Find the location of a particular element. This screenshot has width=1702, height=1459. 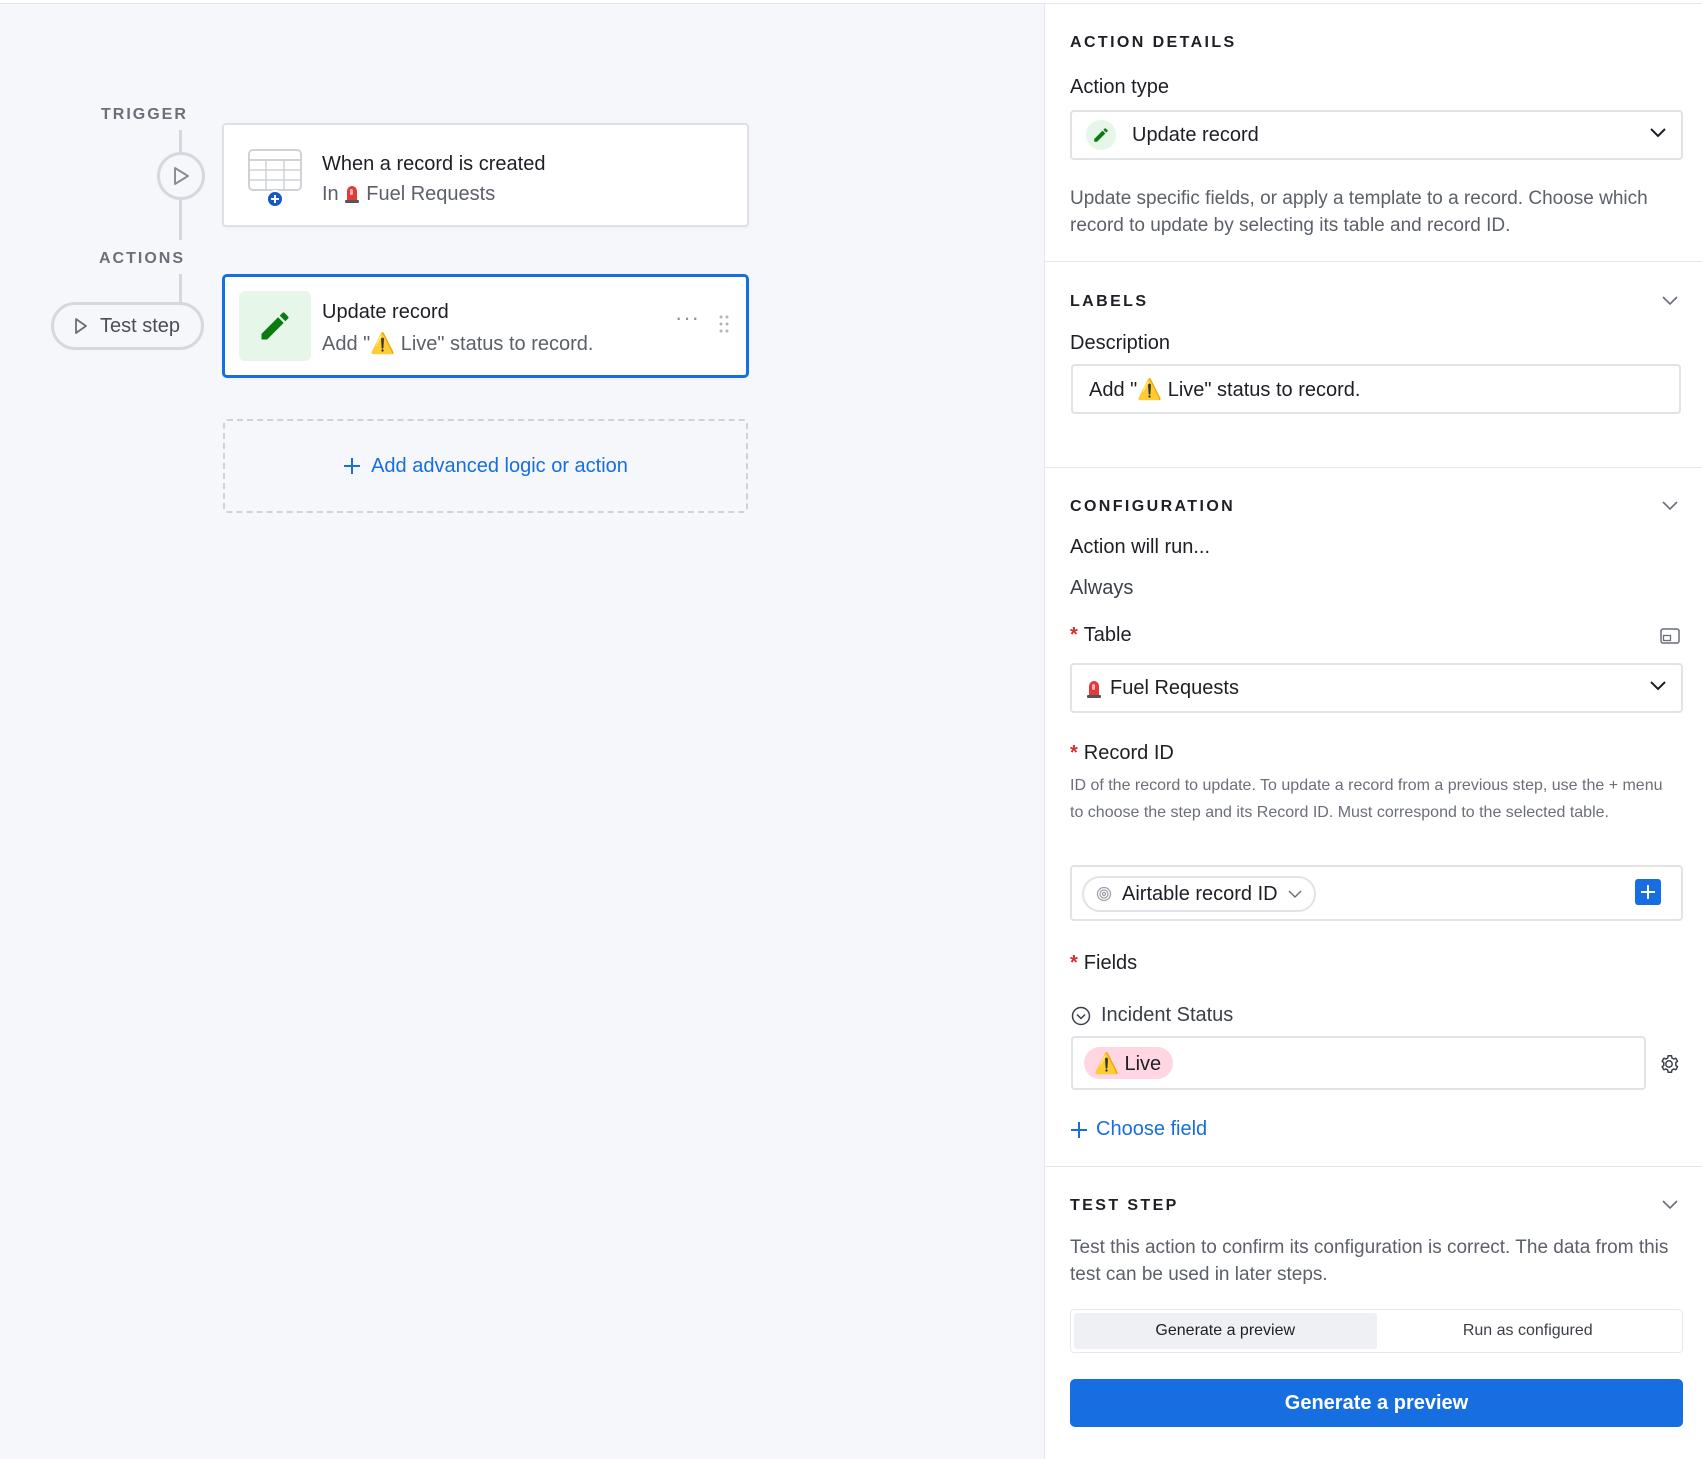

action-title: Update record is located at coordinates (385, 312).